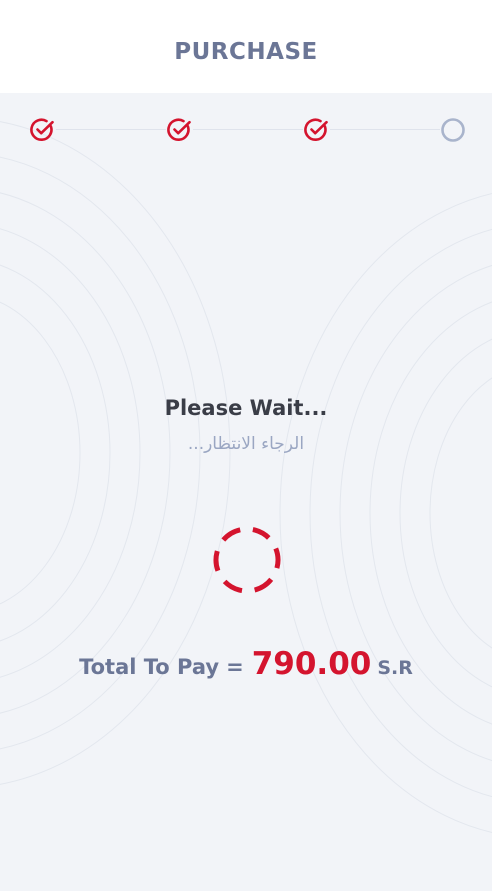 The width and height of the screenshot is (492, 891). I want to click on step-1-complete, so click(42, 130).